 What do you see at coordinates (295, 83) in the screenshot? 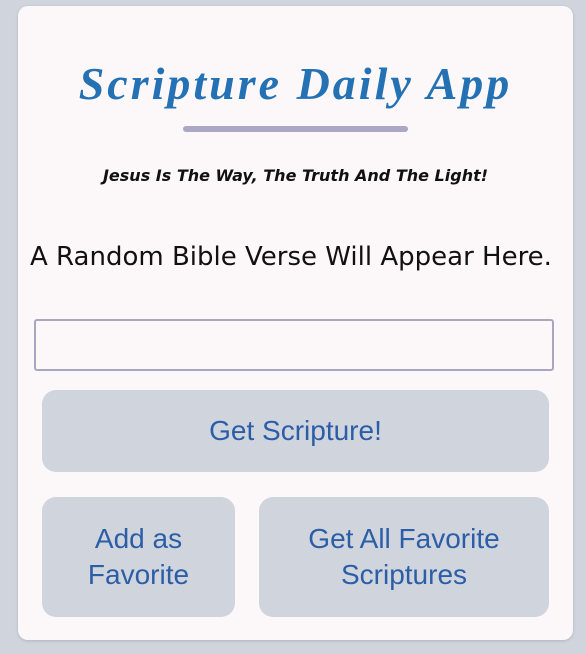
I see `app-title: Scripture Daily App` at bounding box center [295, 83].